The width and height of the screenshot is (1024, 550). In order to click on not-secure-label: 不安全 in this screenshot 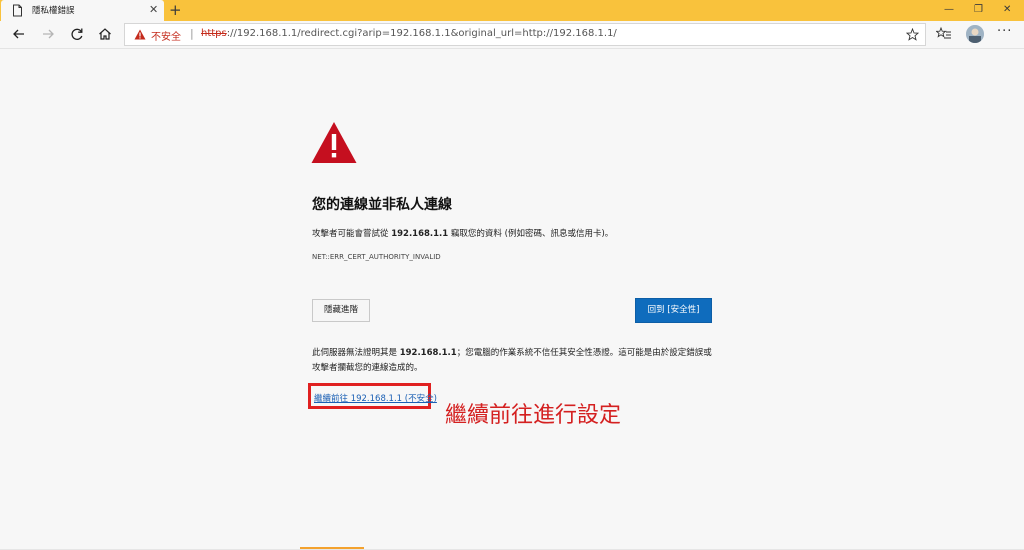, I will do `click(166, 35)`.